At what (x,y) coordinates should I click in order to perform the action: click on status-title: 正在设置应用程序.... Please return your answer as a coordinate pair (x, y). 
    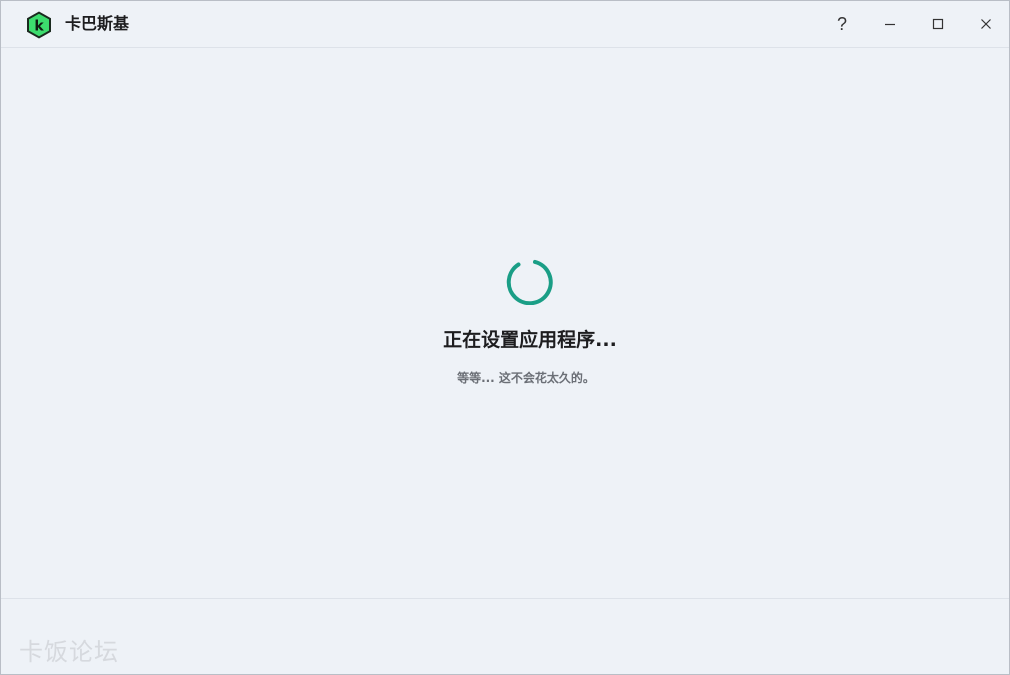
    Looking at the image, I should click on (530, 340).